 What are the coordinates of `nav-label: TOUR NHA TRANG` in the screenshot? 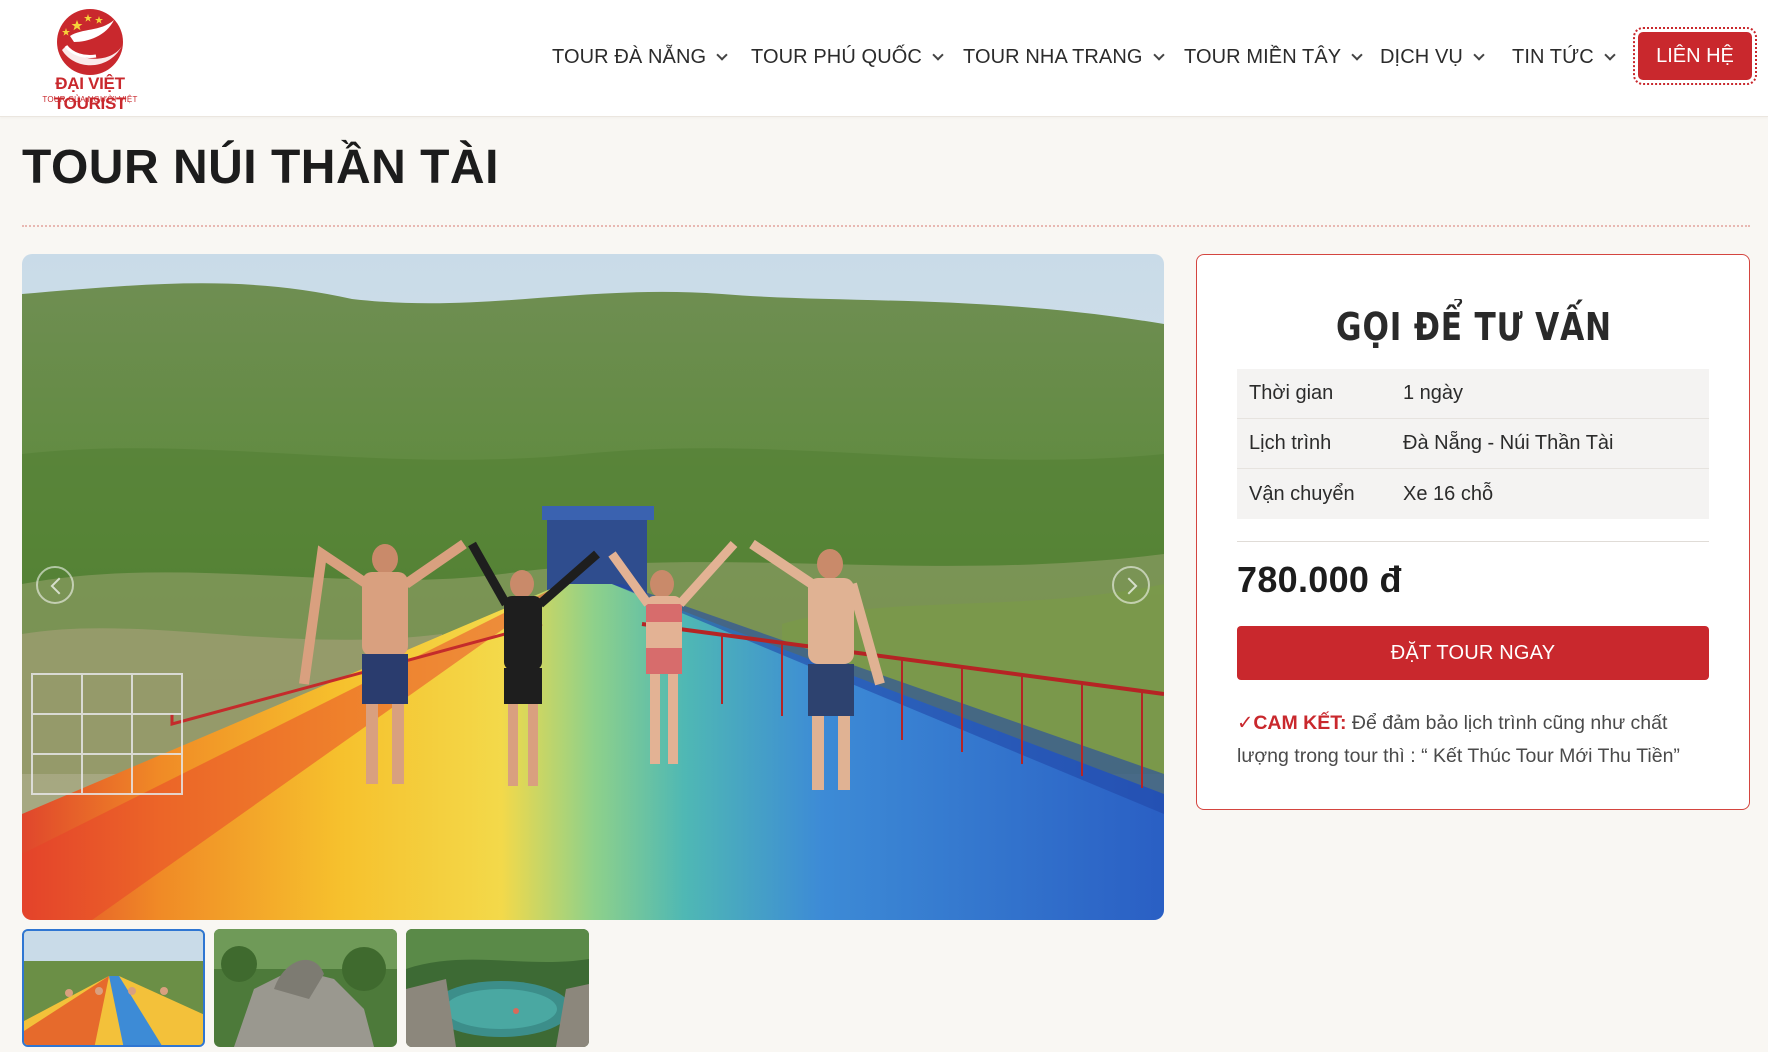 It's located at (1053, 56).